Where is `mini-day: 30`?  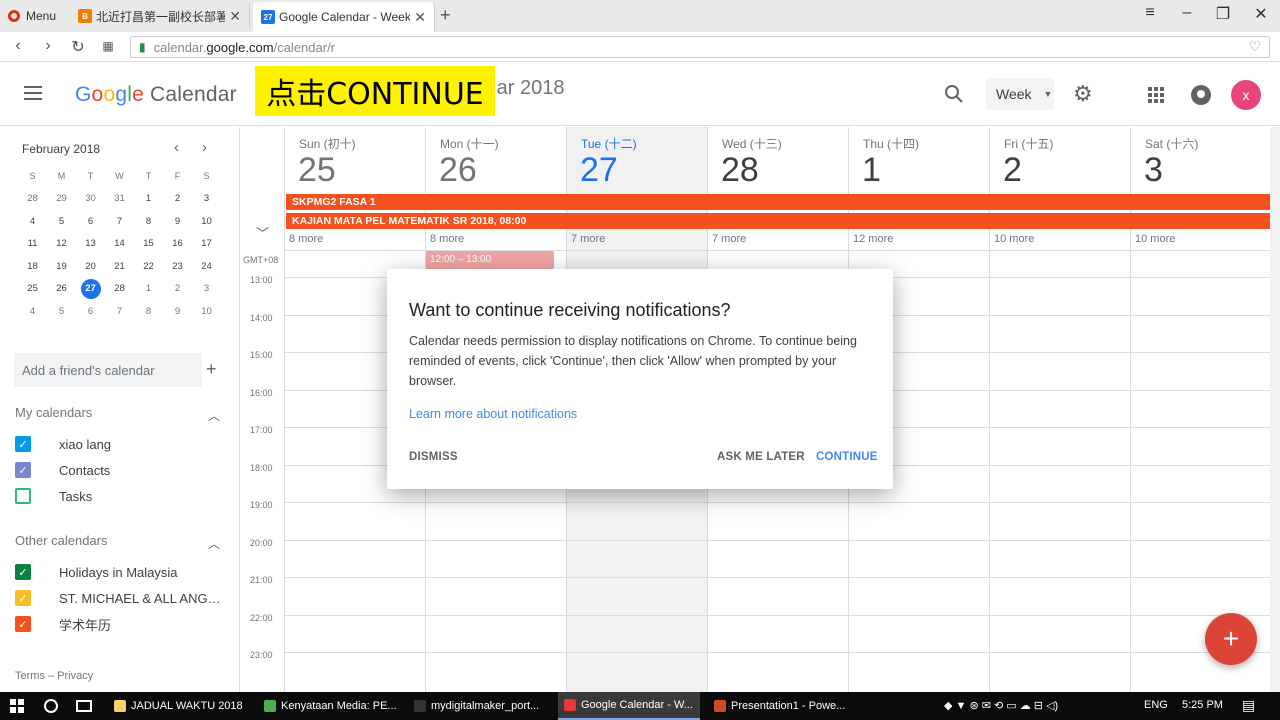 mini-day: 30 is located at coordinates (90, 198).